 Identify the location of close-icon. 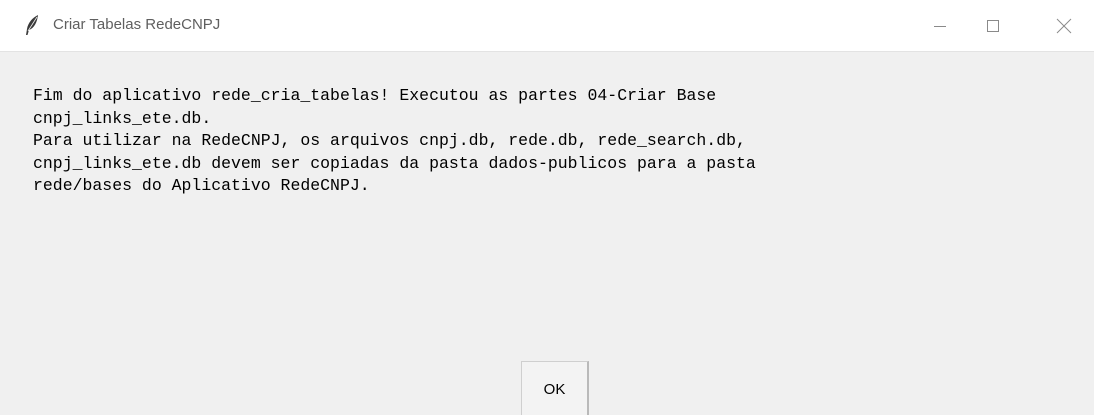
(1064, 26).